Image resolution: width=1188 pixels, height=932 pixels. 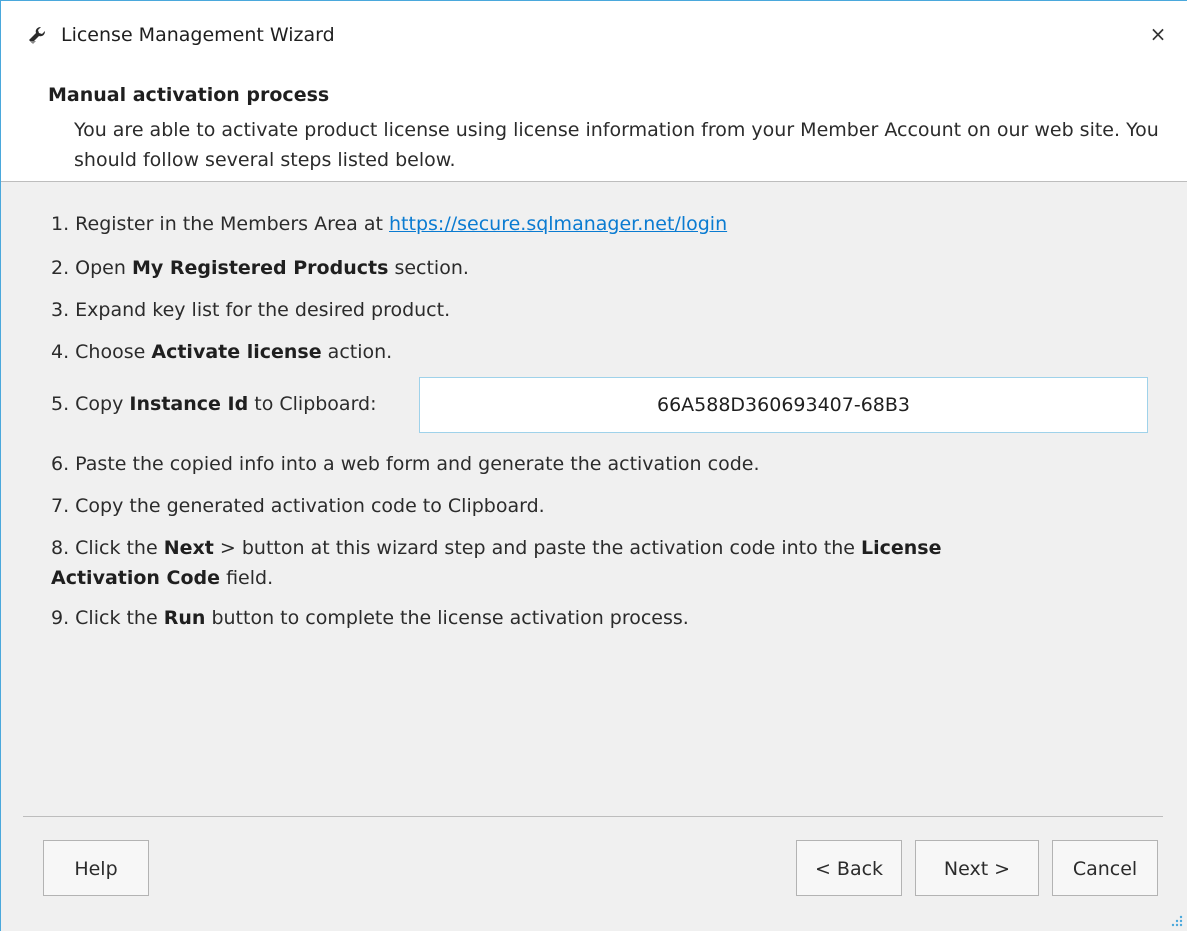 I want to click on step-4-prefix: 4. Choose, so click(x=98, y=352).